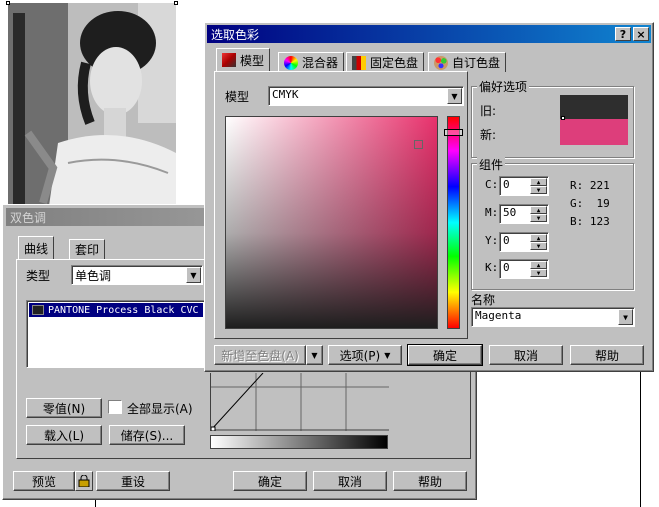  Describe the element at coordinates (385, 62) in the screenshot. I see `tab-fixed-palette: 固定色盘` at that location.